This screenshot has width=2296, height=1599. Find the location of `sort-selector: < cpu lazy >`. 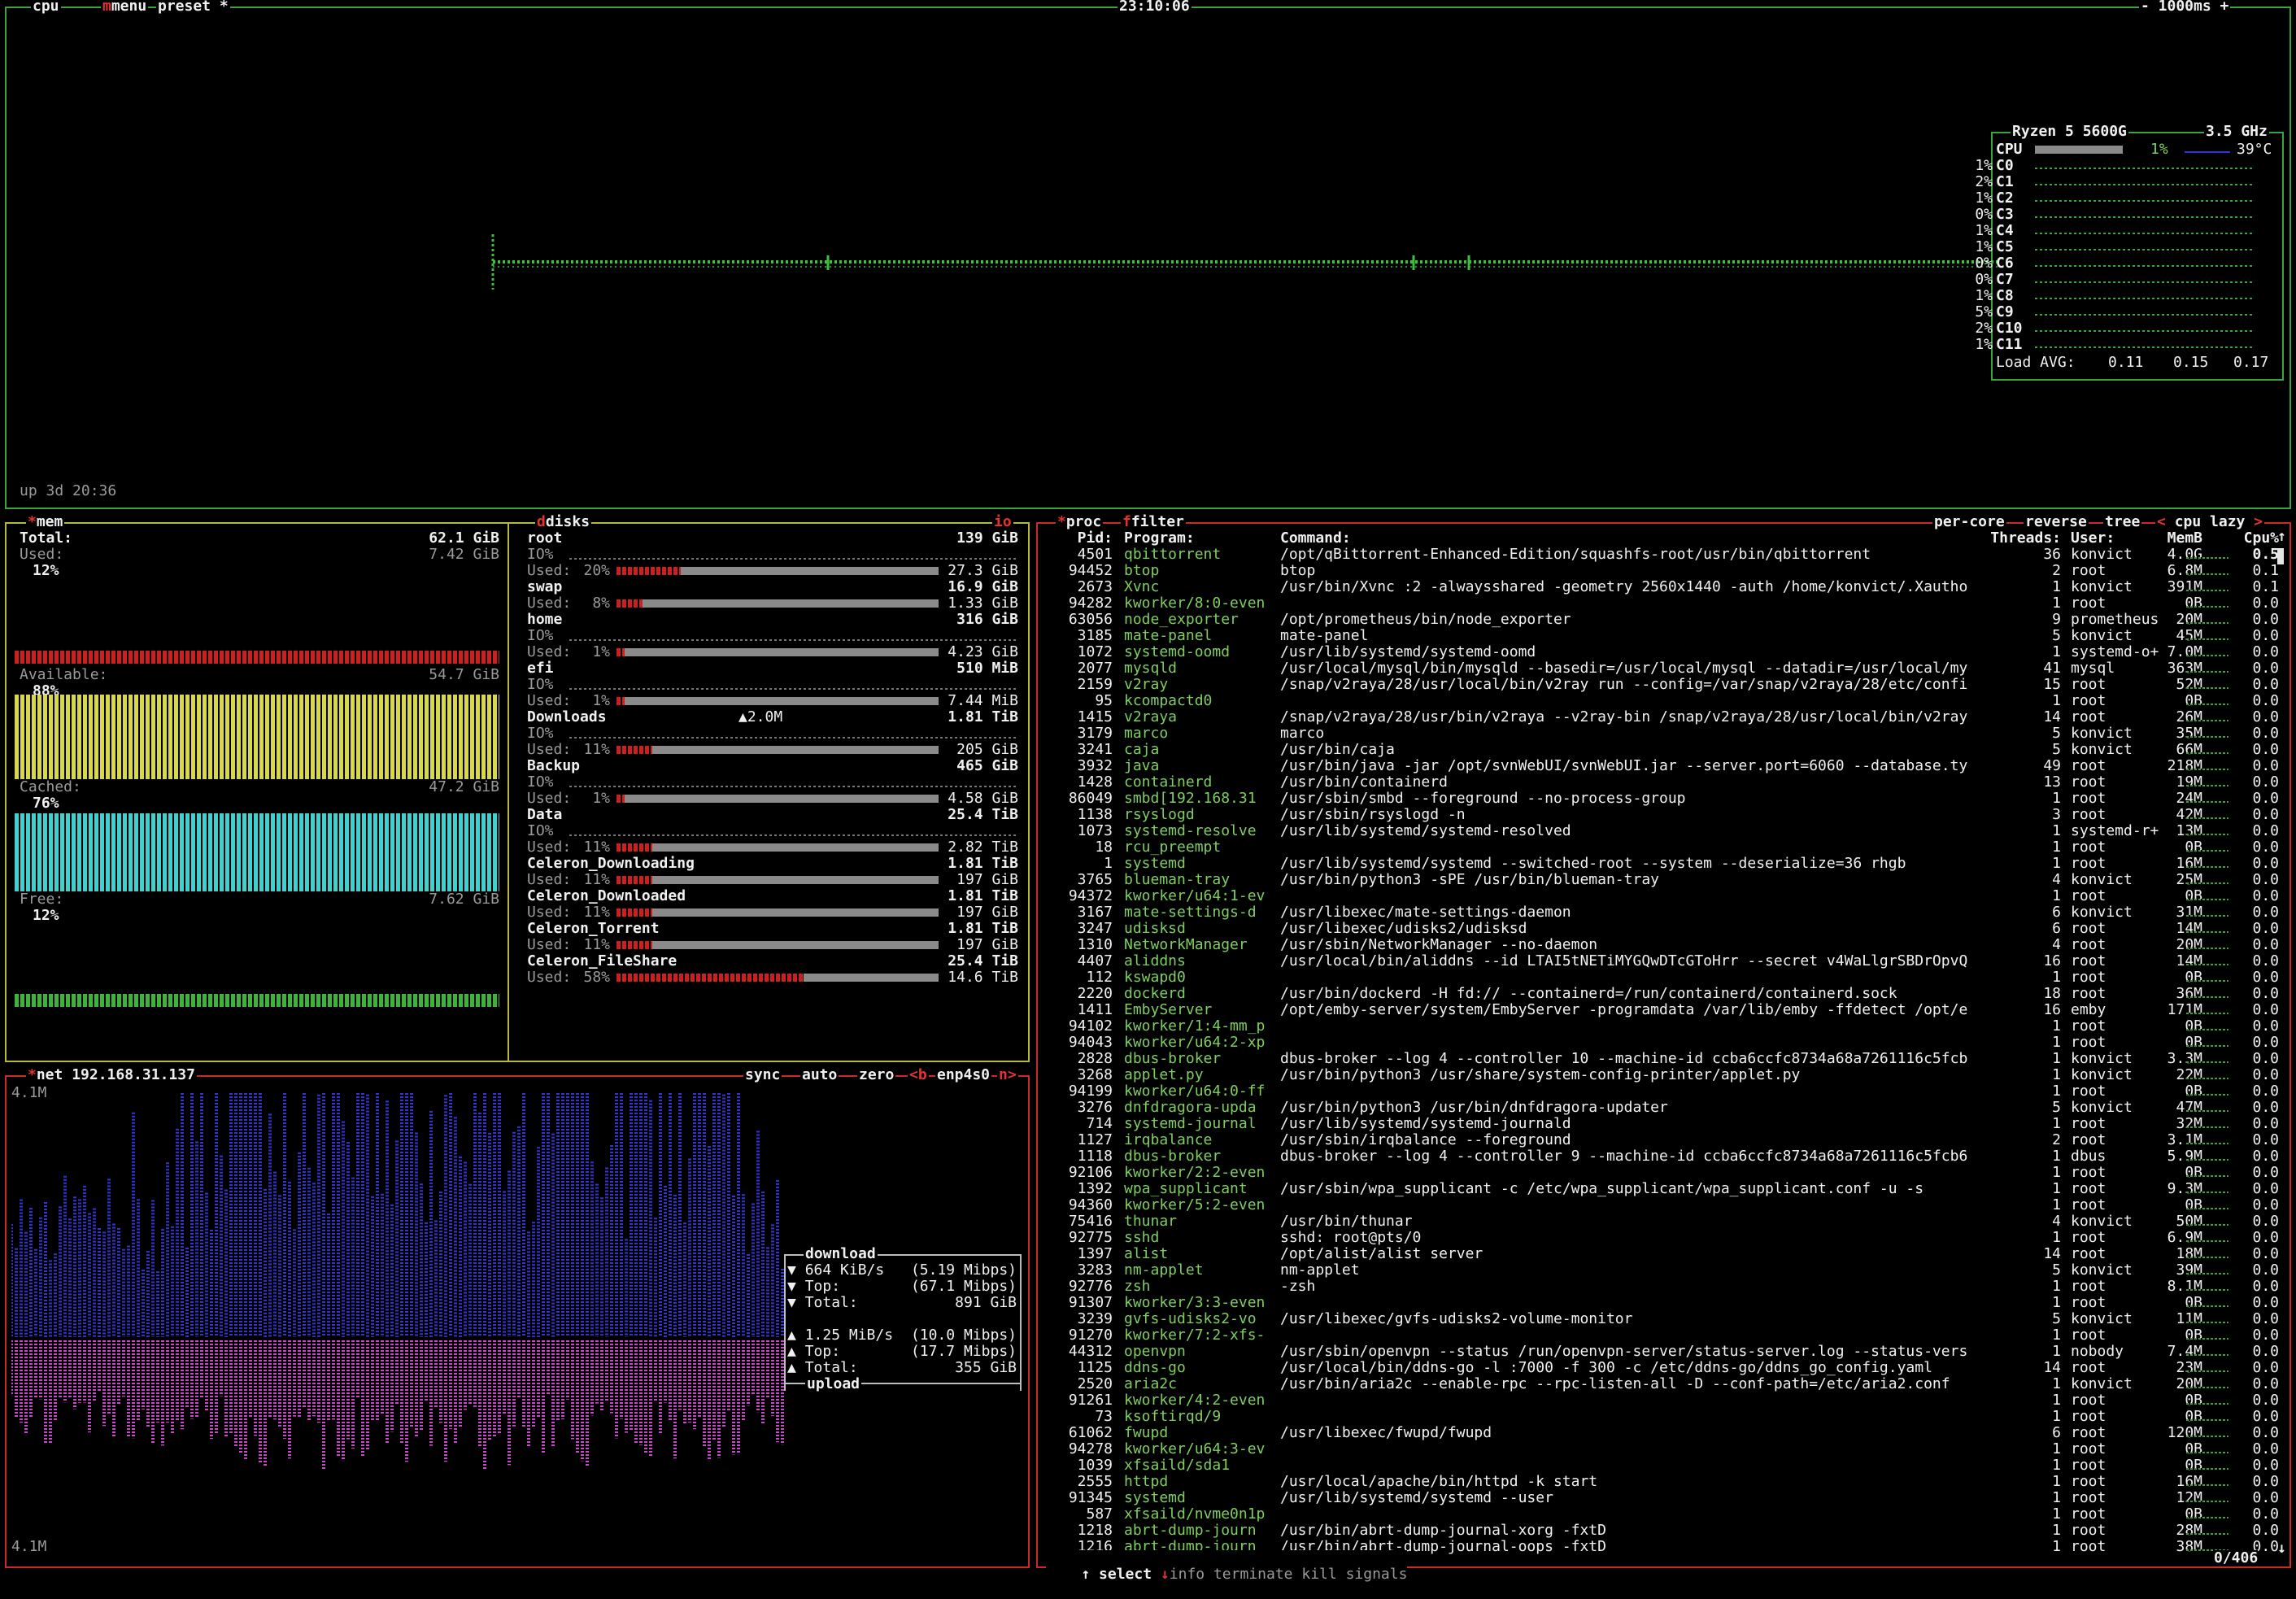

sort-selector: < cpu lazy > is located at coordinates (2210, 521).